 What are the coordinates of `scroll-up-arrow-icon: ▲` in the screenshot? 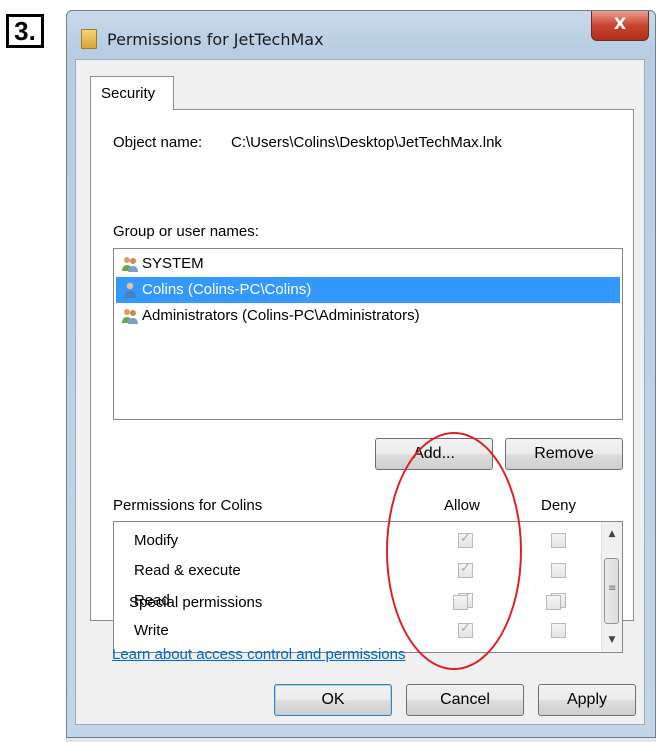 It's located at (612, 534).